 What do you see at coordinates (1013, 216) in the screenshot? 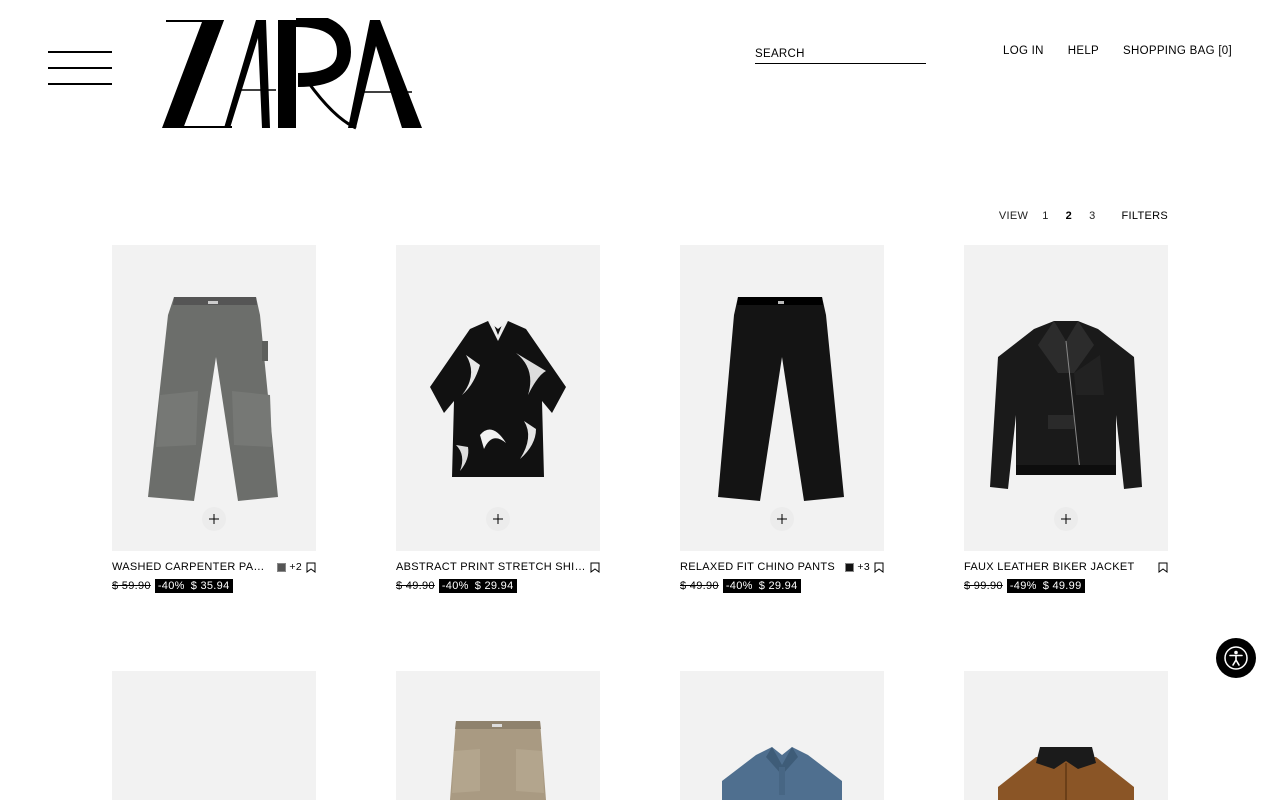
I see `view-label: VIEW` at bounding box center [1013, 216].